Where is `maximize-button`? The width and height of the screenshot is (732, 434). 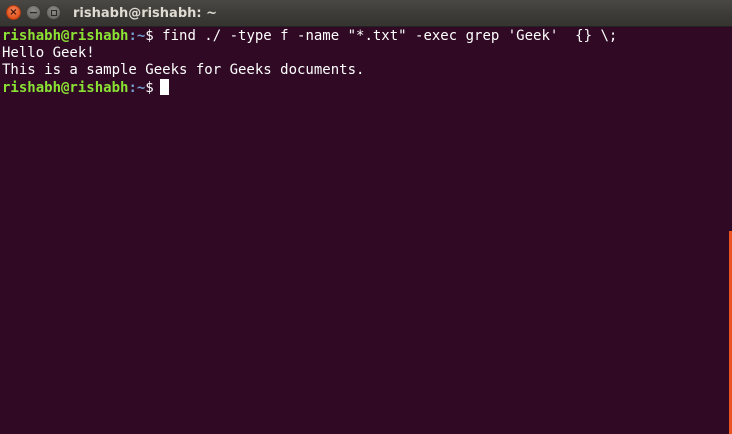
maximize-button is located at coordinates (53, 12).